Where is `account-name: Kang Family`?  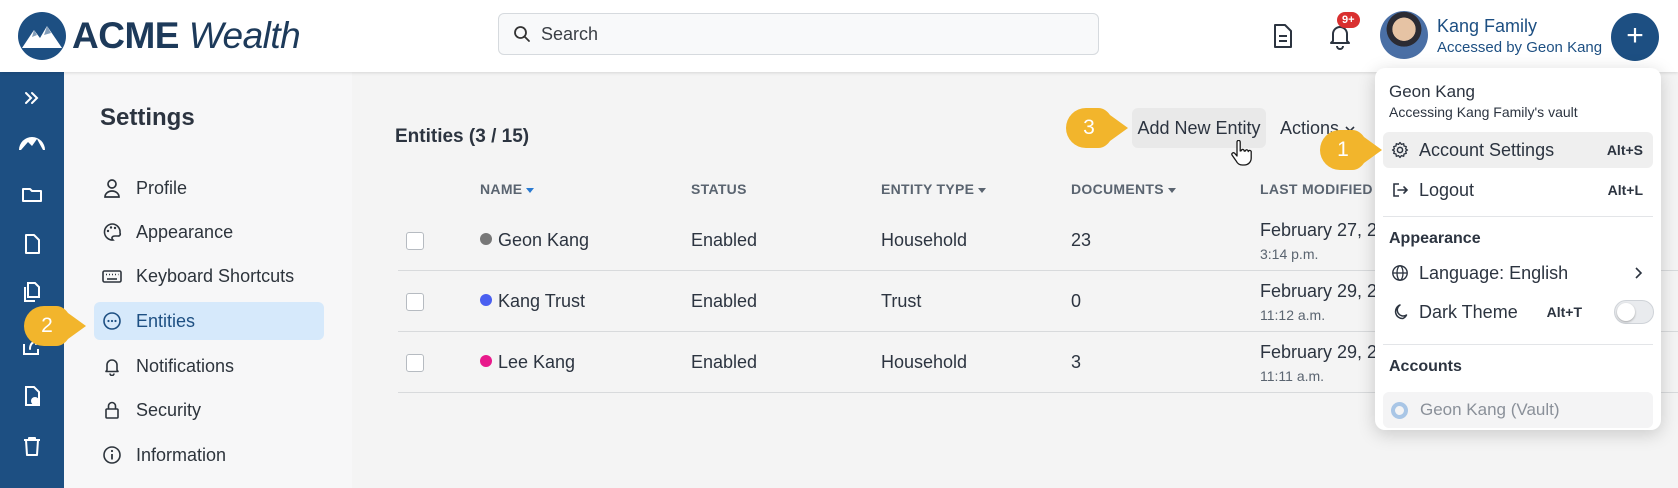 account-name: Kang Family is located at coordinates (1487, 26).